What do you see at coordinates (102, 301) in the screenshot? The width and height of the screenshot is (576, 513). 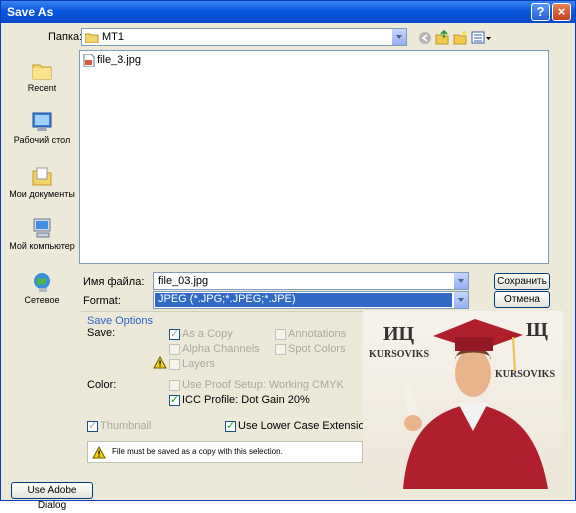 I see `format-label: Format:` at bounding box center [102, 301].